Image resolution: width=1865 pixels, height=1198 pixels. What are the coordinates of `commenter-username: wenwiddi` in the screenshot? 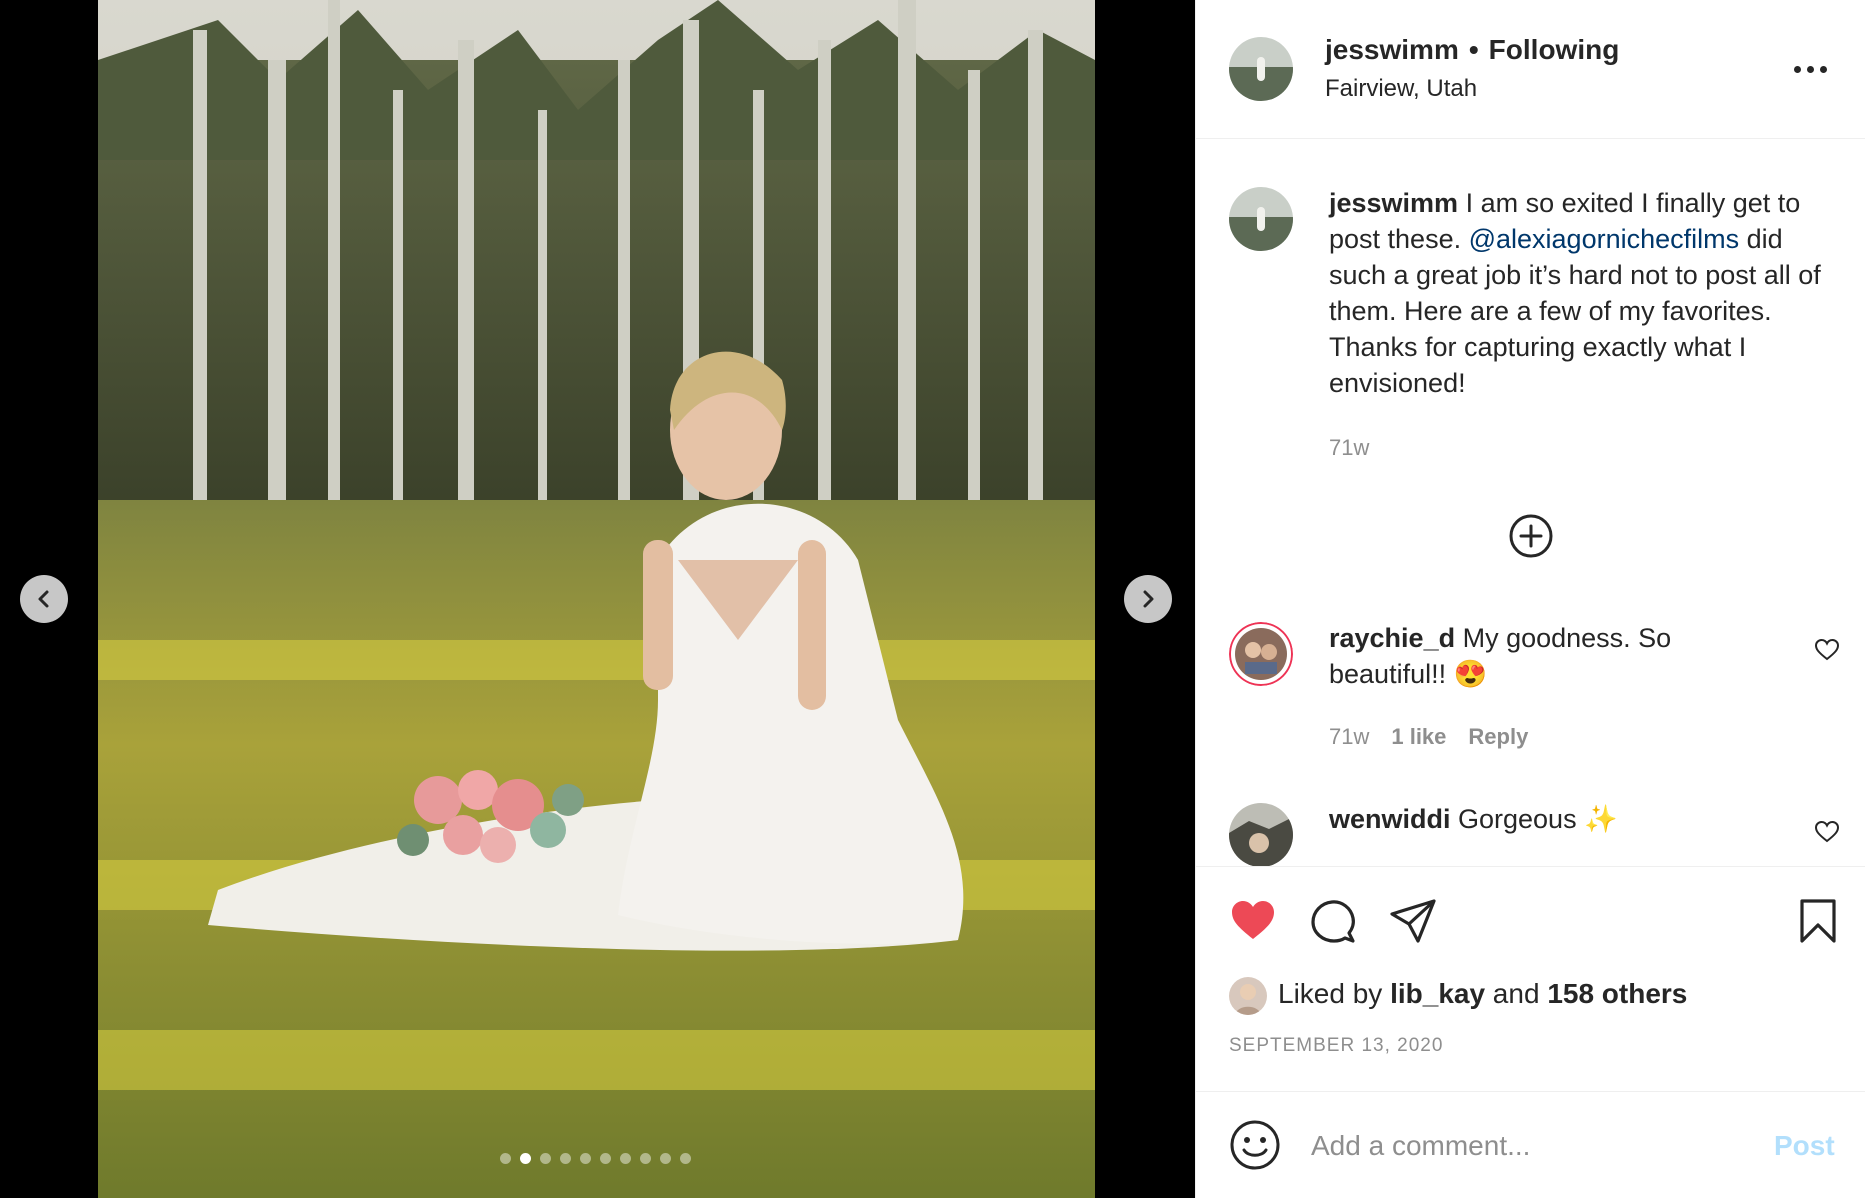 It's located at (1390, 819).